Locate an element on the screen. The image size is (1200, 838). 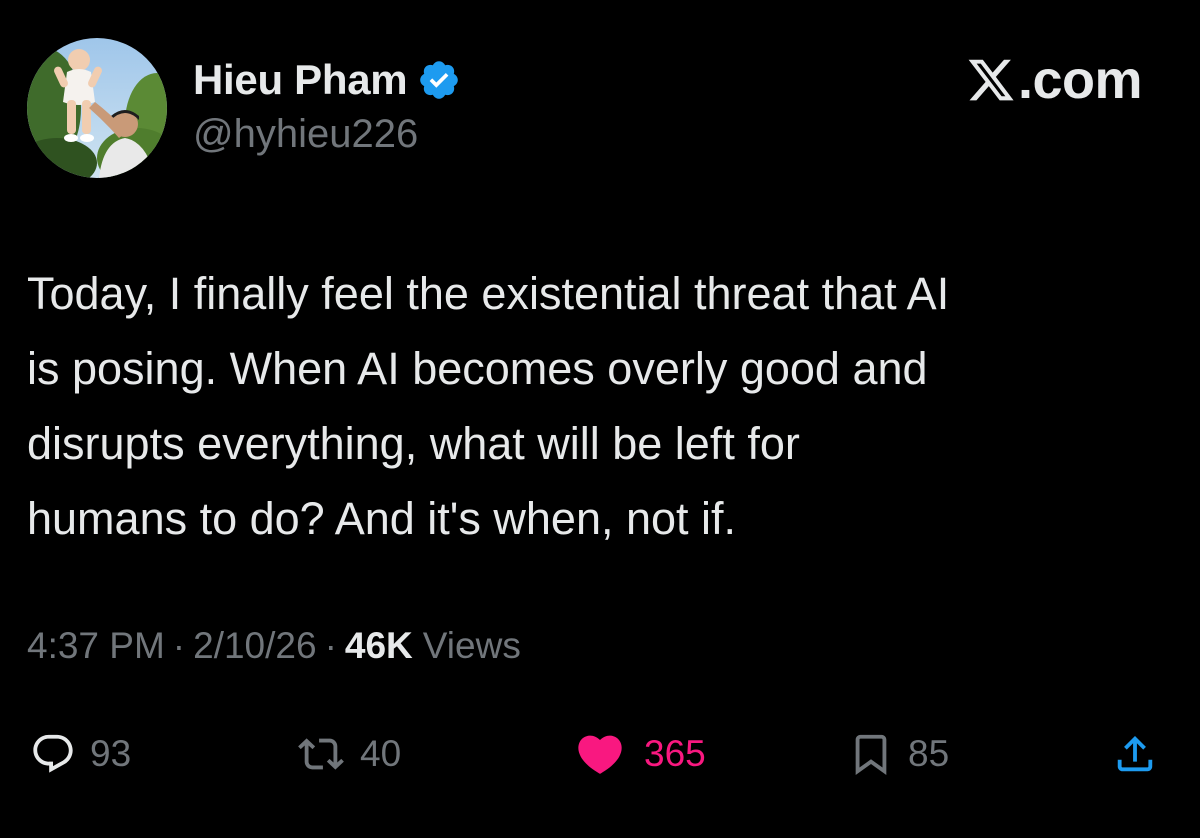
tweet-date: 2/10/26 is located at coordinates (254, 646).